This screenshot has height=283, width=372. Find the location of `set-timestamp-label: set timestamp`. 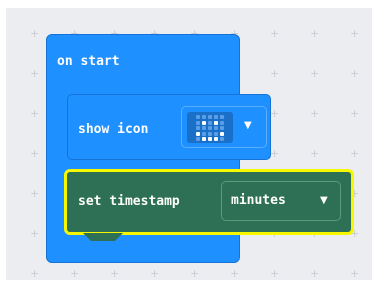

set-timestamp-label: set timestamp is located at coordinates (129, 201).